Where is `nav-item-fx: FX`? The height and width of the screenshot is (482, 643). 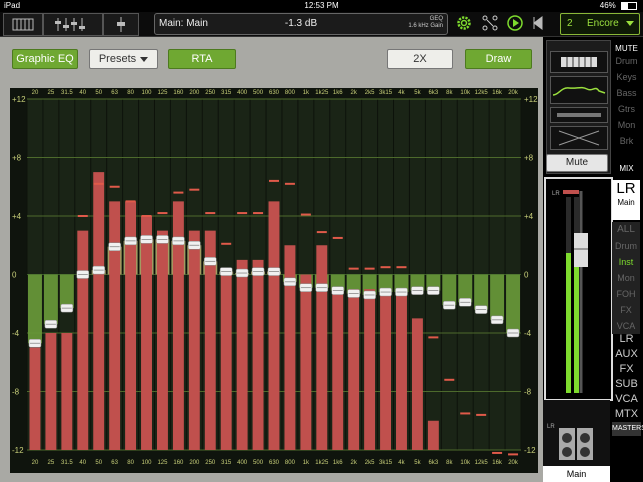 nav-item-fx: FX is located at coordinates (626, 369).